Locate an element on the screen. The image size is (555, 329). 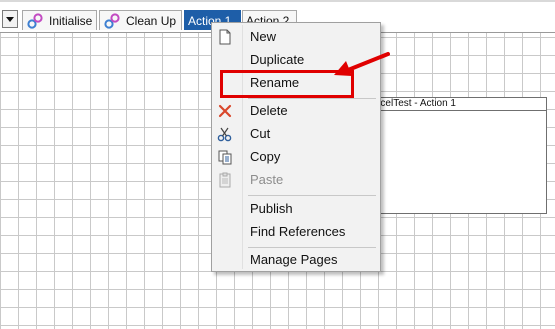
menu-item-label: New is located at coordinates (263, 36).